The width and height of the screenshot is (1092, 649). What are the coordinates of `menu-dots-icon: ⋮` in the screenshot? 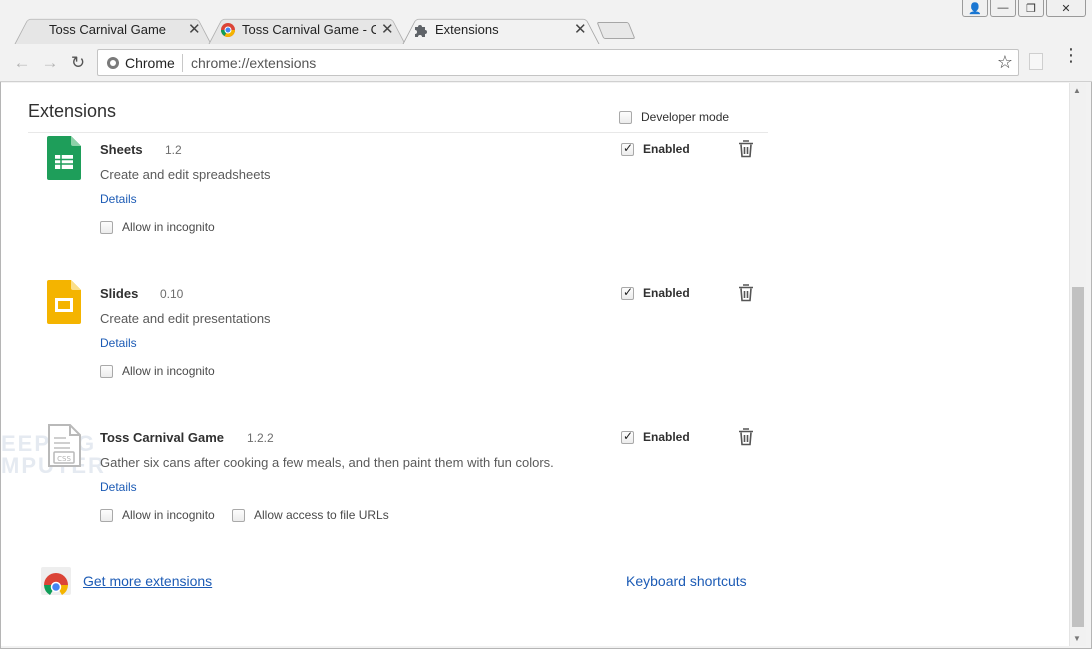 It's located at (1071, 55).